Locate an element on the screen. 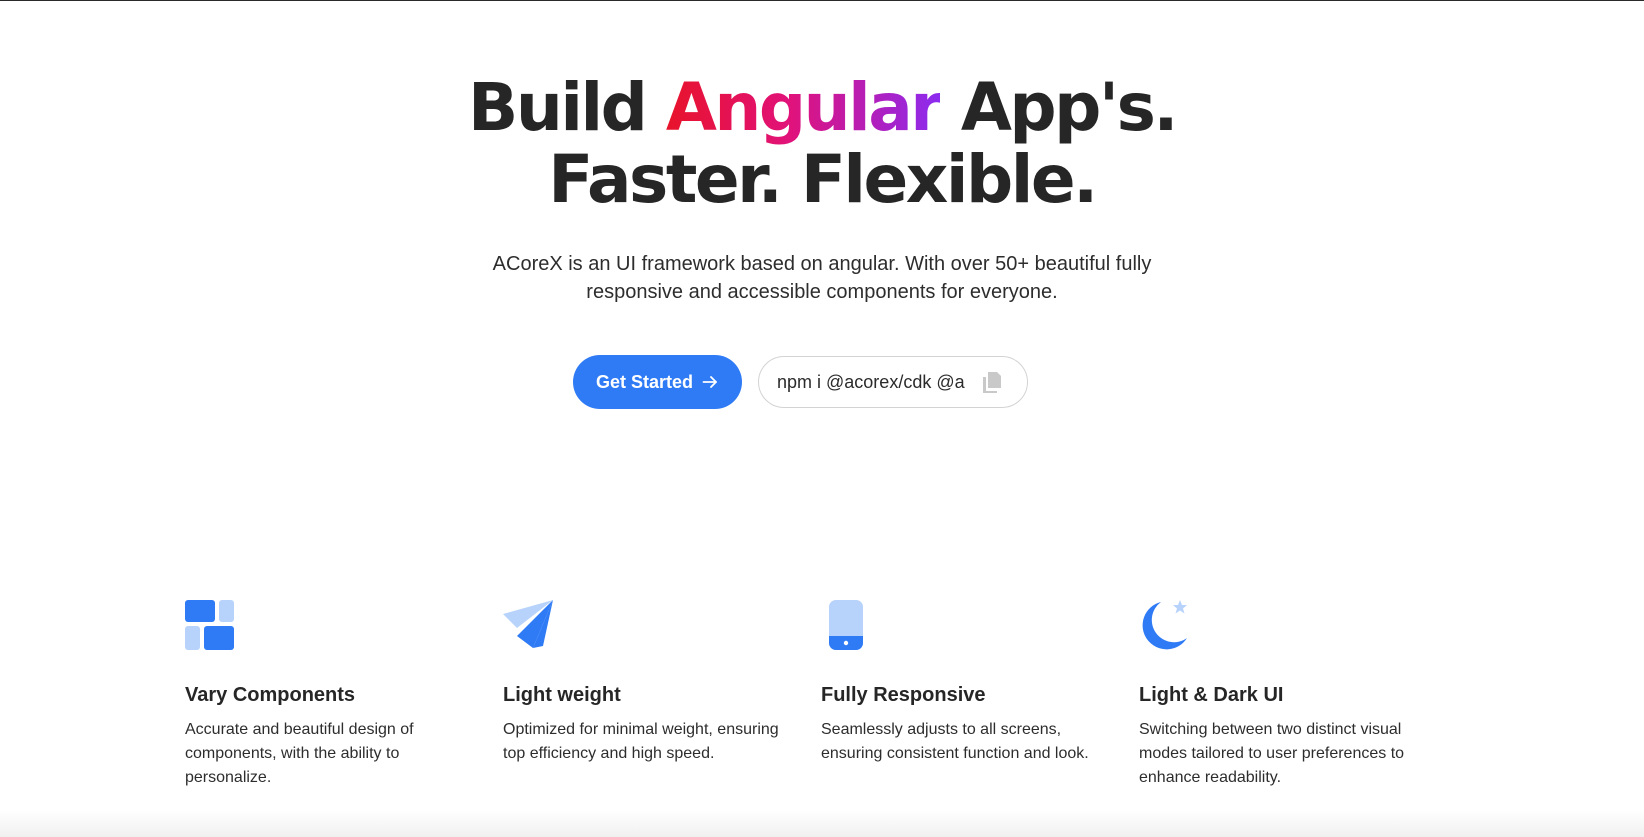  headline-prefix: Build is located at coordinates (558, 107).